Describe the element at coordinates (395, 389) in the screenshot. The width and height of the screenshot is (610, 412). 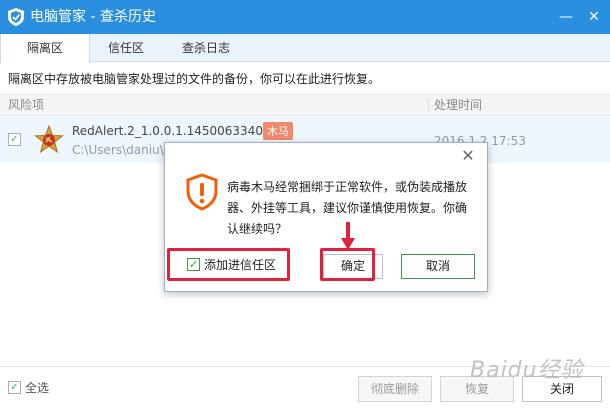
I see `delete-permanently-button: 彻底删除` at that location.